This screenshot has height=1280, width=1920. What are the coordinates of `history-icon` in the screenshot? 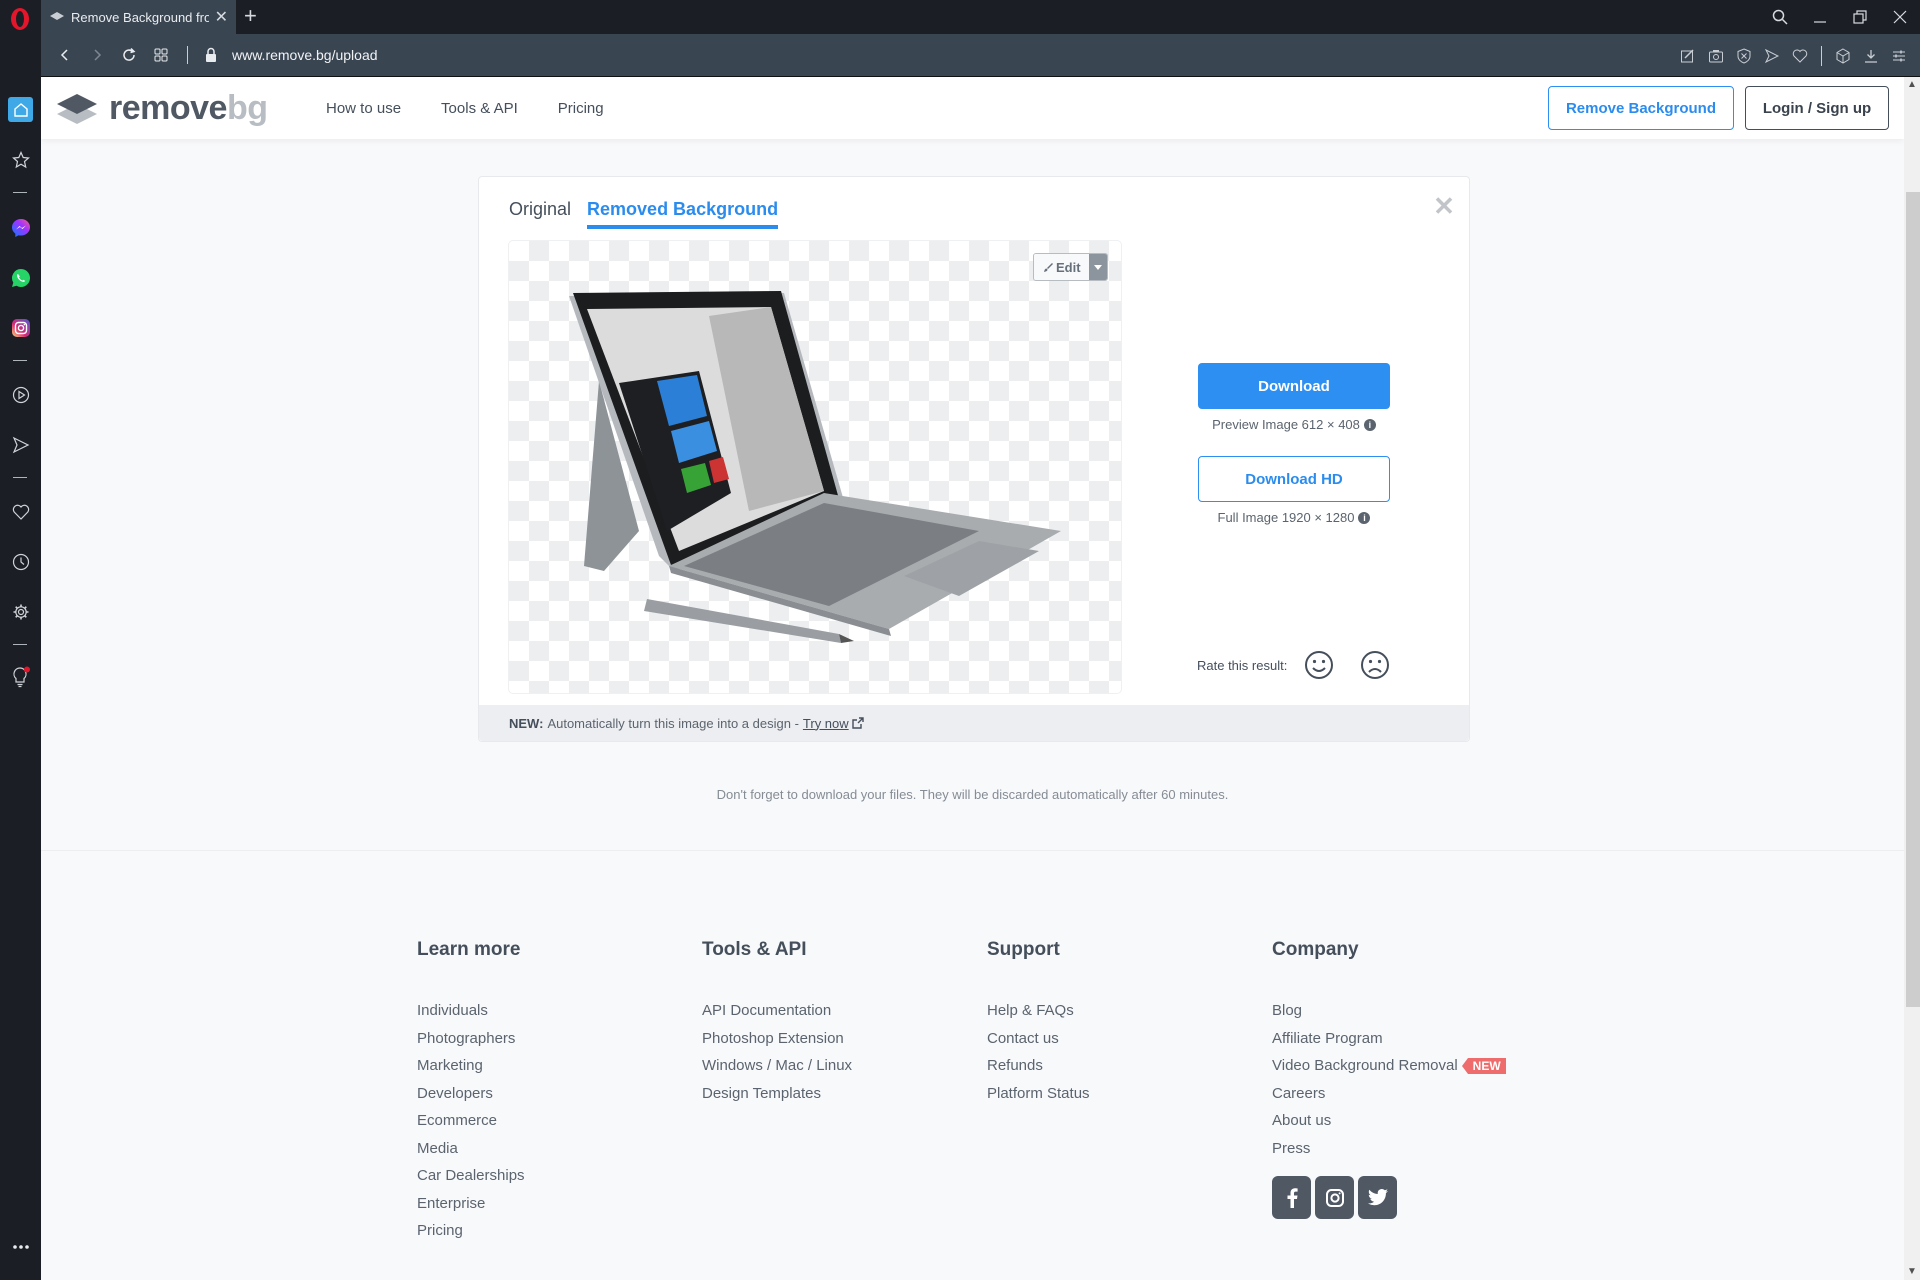 It's located at (20, 561).